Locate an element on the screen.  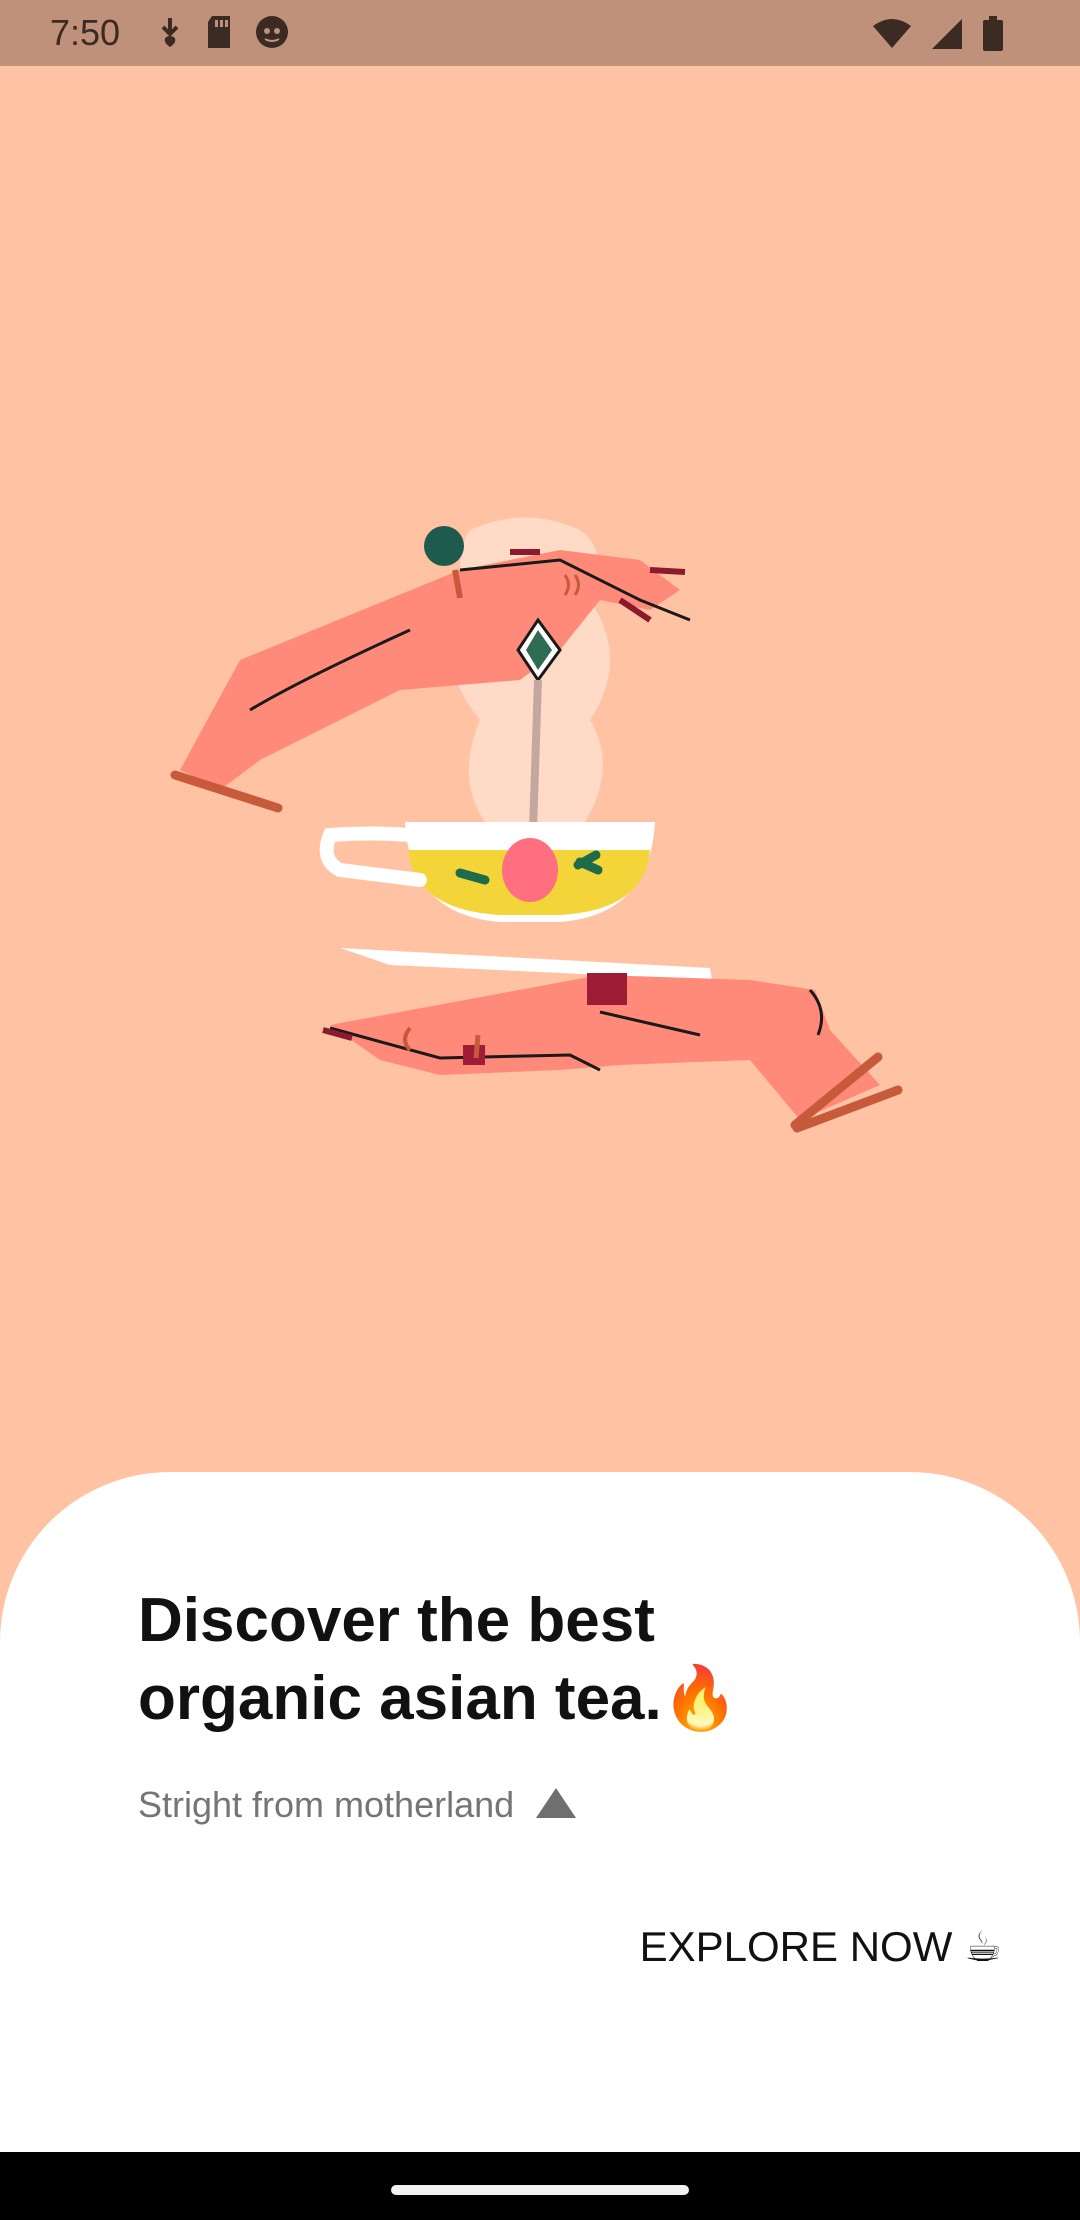
status-bar: 7:50 is located at coordinates (540, 33).